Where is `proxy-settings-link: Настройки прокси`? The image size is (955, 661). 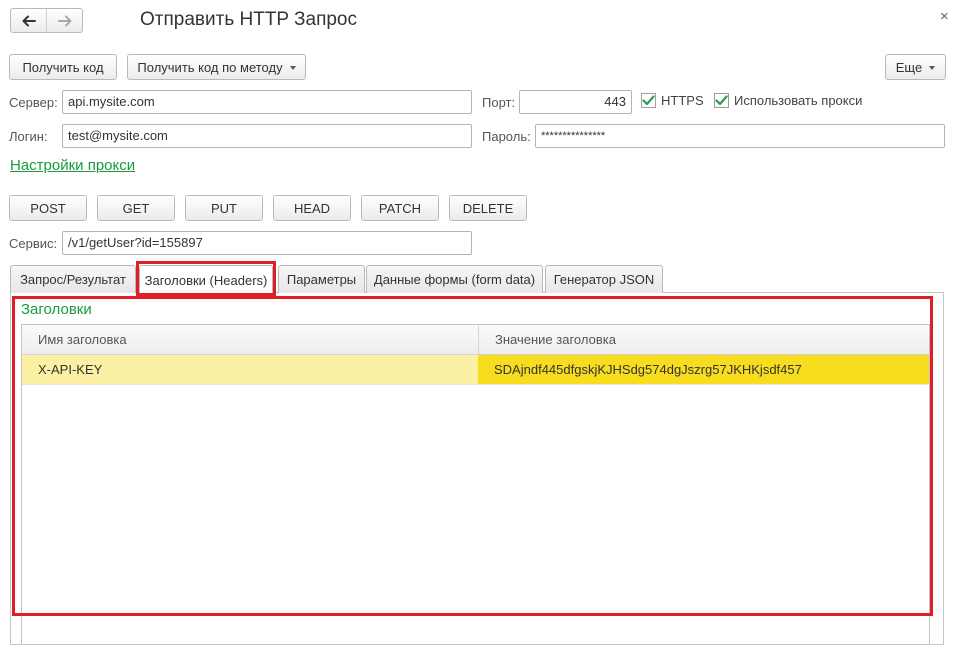
proxy-settings-link: Настройки прокси is located at coordinates (72, 165).